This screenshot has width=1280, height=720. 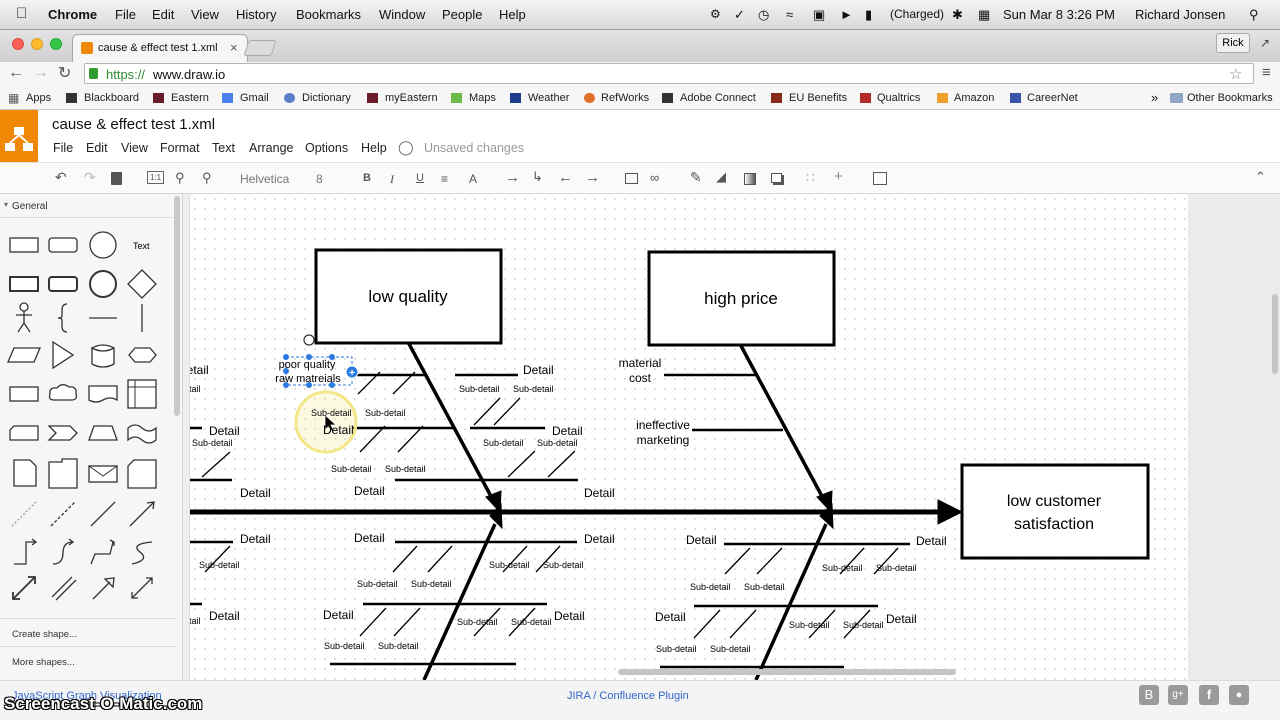 I want to click on zoom-window-button, so click(x=56, y=44).